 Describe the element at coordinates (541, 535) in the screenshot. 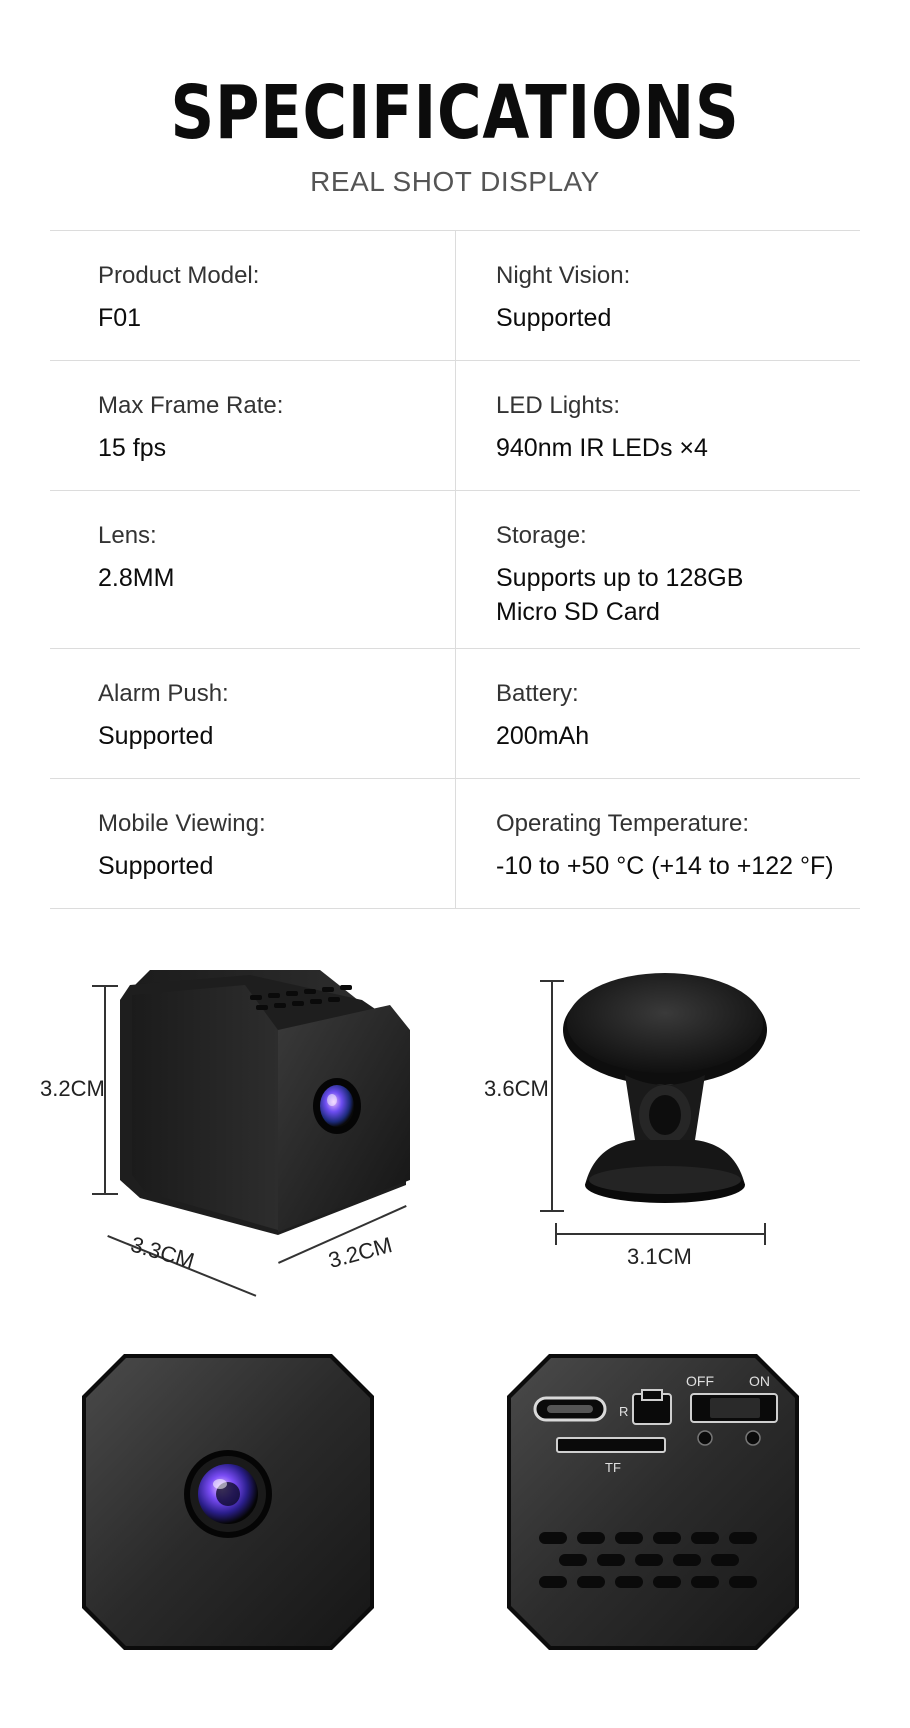

I see `spec-label: Storage:` at that location.